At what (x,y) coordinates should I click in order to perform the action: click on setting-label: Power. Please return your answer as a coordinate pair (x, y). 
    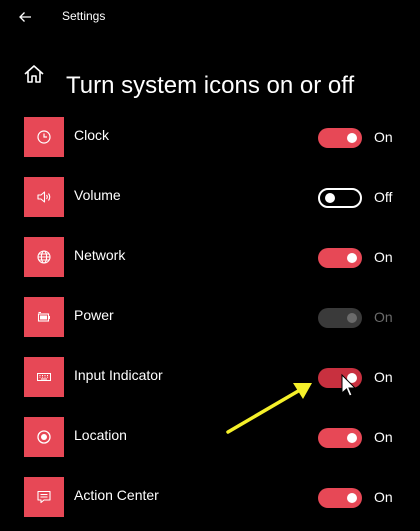
    Looking at the image, I should click on (94, 315).